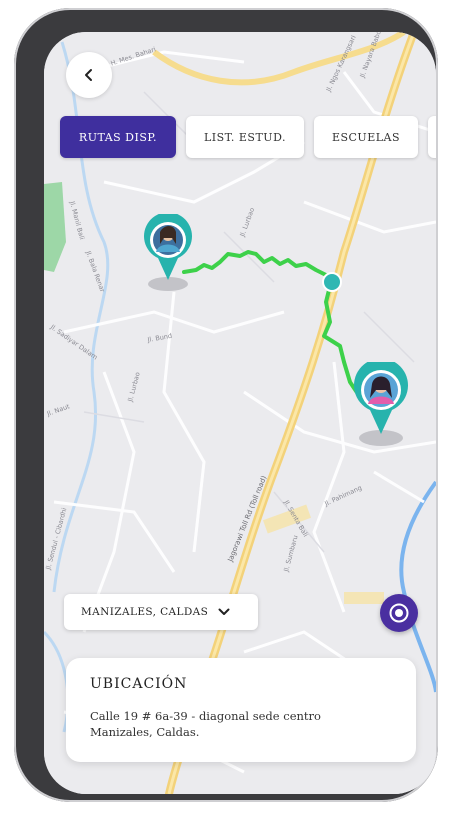 Image resolution: width=460 pixels, height=818 pixels. I want to click on city-dropdown: MANIZALES, CALDAS, so click(161, 612).